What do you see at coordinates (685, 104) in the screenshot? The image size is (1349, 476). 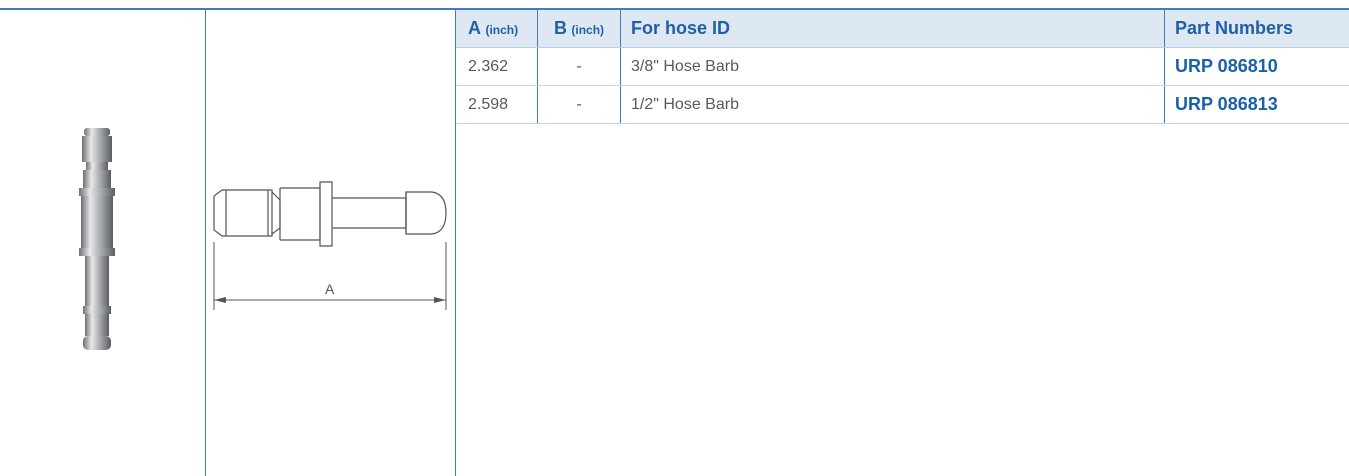 I see `cell-hose-id: 1/2" Hose Barb` at bounding box center [685, 104].